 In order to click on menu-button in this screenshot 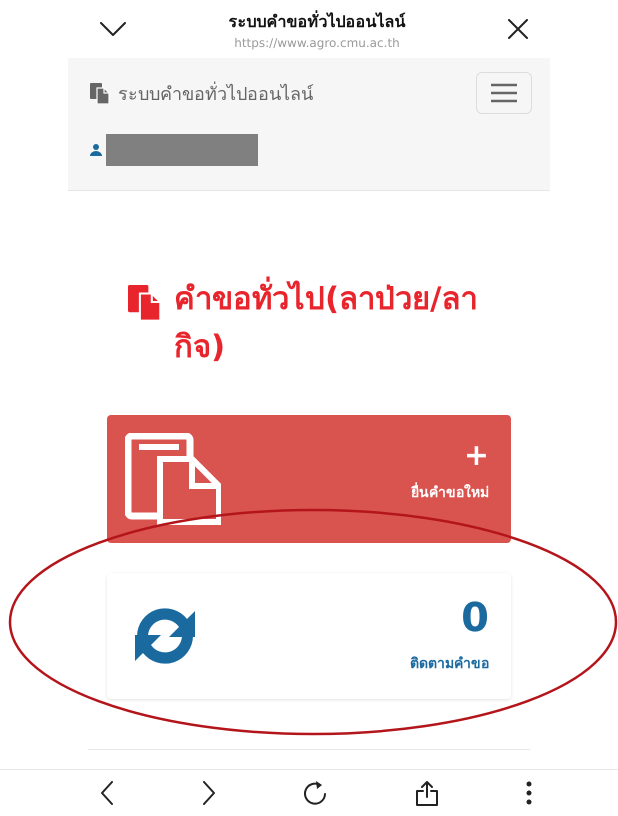, I will do `click(504, 93)`.